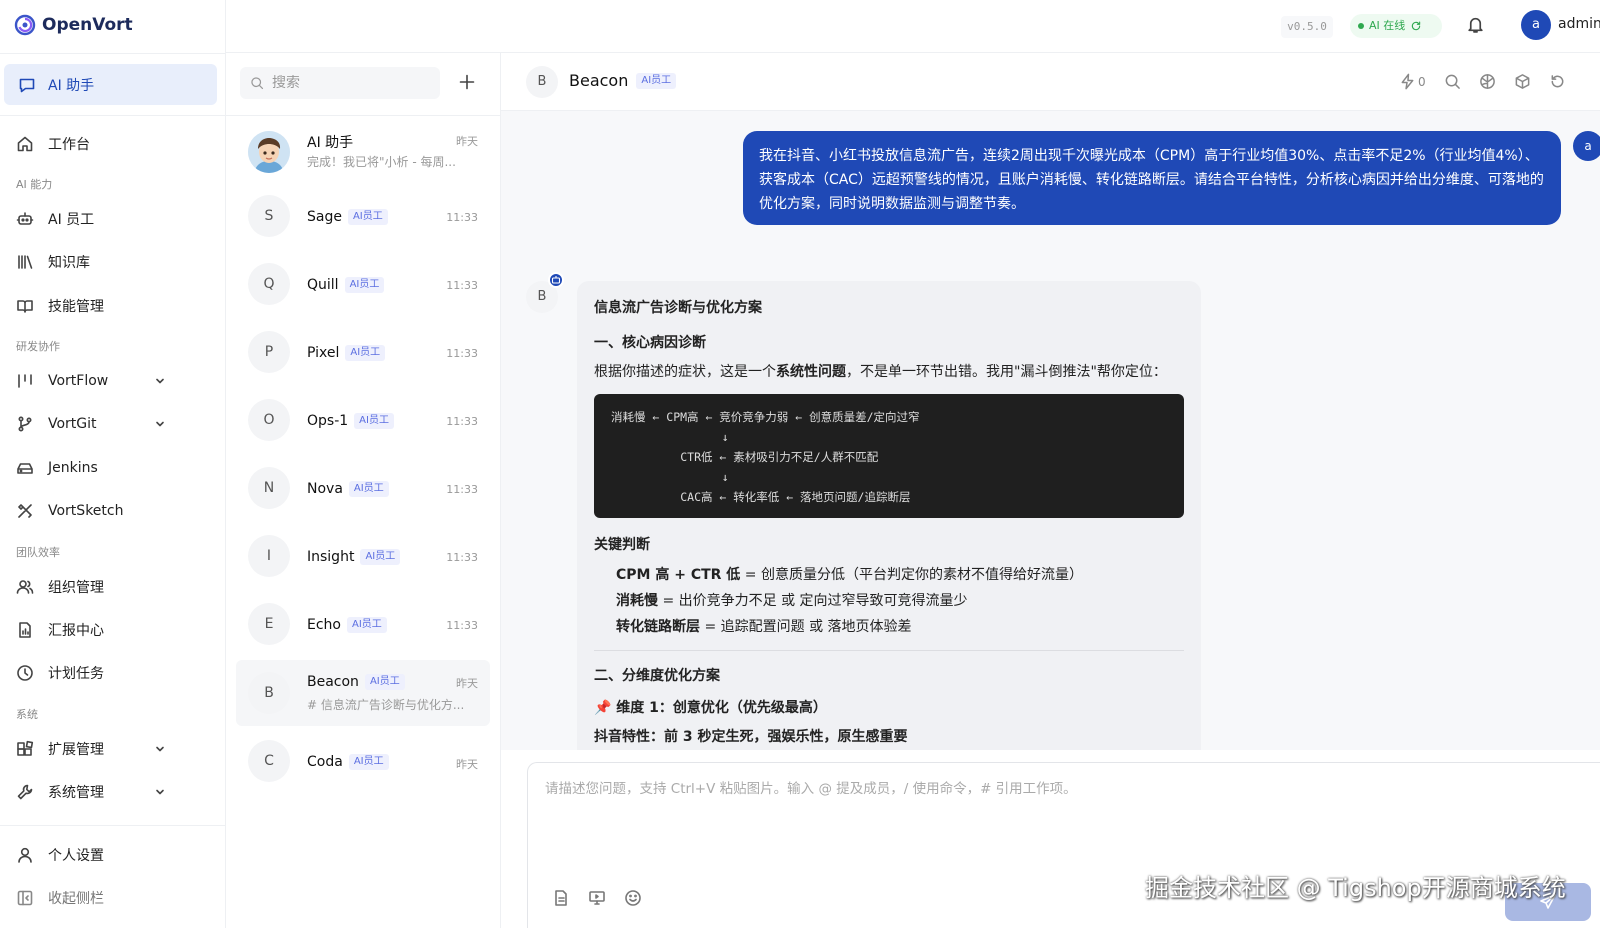  Describe the element at coordinates (91, 381) in the screenshot. I see `nav-vortflow: VortFlow` at that location.